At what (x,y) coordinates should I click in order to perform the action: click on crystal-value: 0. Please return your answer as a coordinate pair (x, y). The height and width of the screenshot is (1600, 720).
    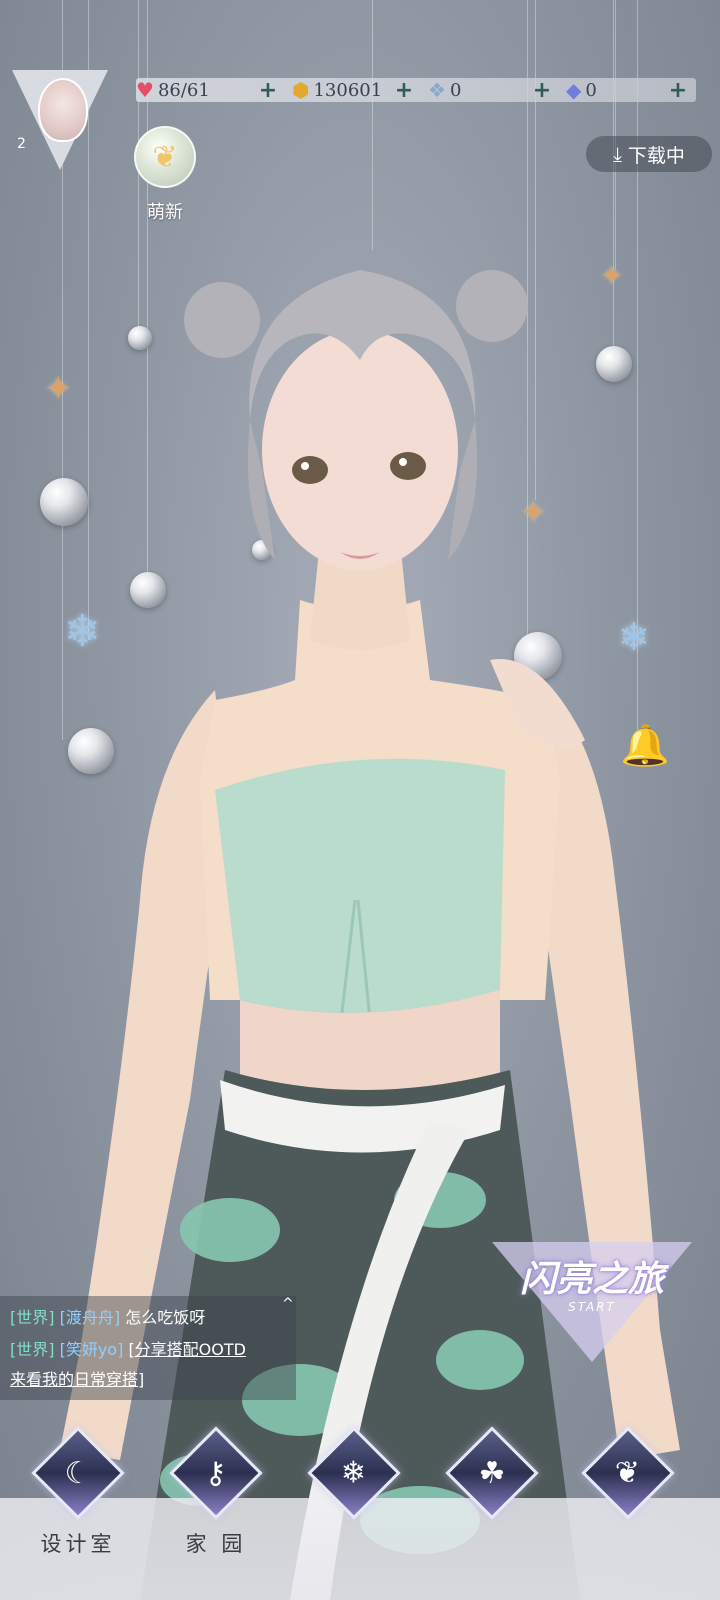
    Looking at the image, I should click on (455, 90).